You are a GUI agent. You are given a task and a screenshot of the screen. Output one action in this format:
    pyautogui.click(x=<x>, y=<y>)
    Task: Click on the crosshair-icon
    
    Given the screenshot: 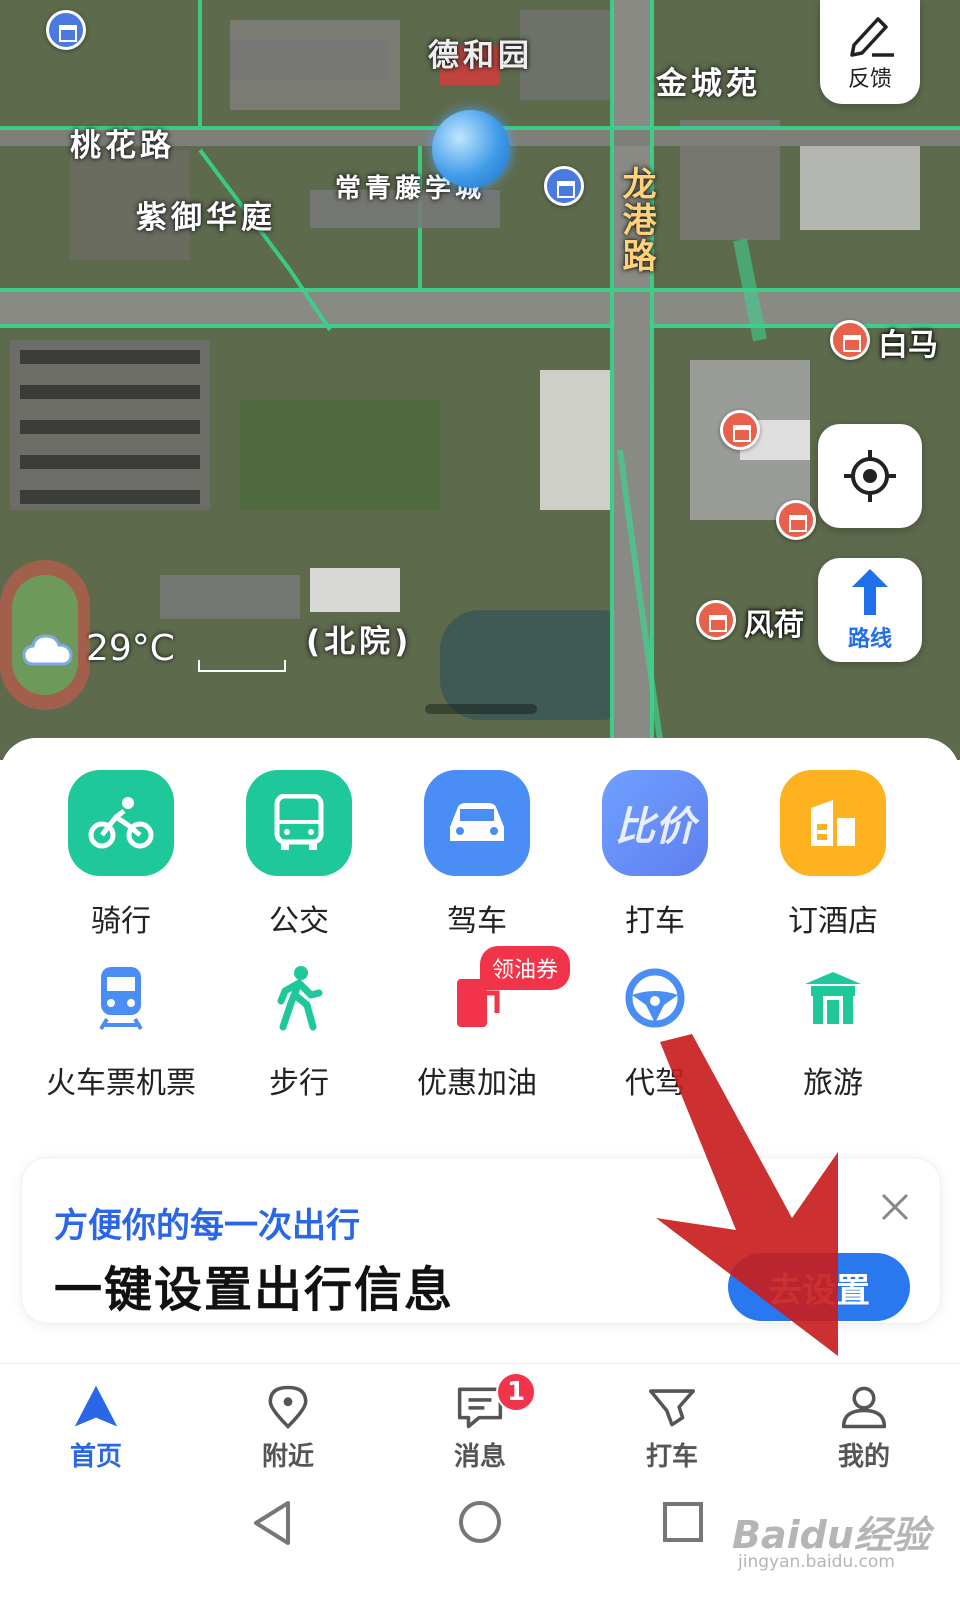 What is the action you would take?
    pyautogui.click(x=870, y=476)
    